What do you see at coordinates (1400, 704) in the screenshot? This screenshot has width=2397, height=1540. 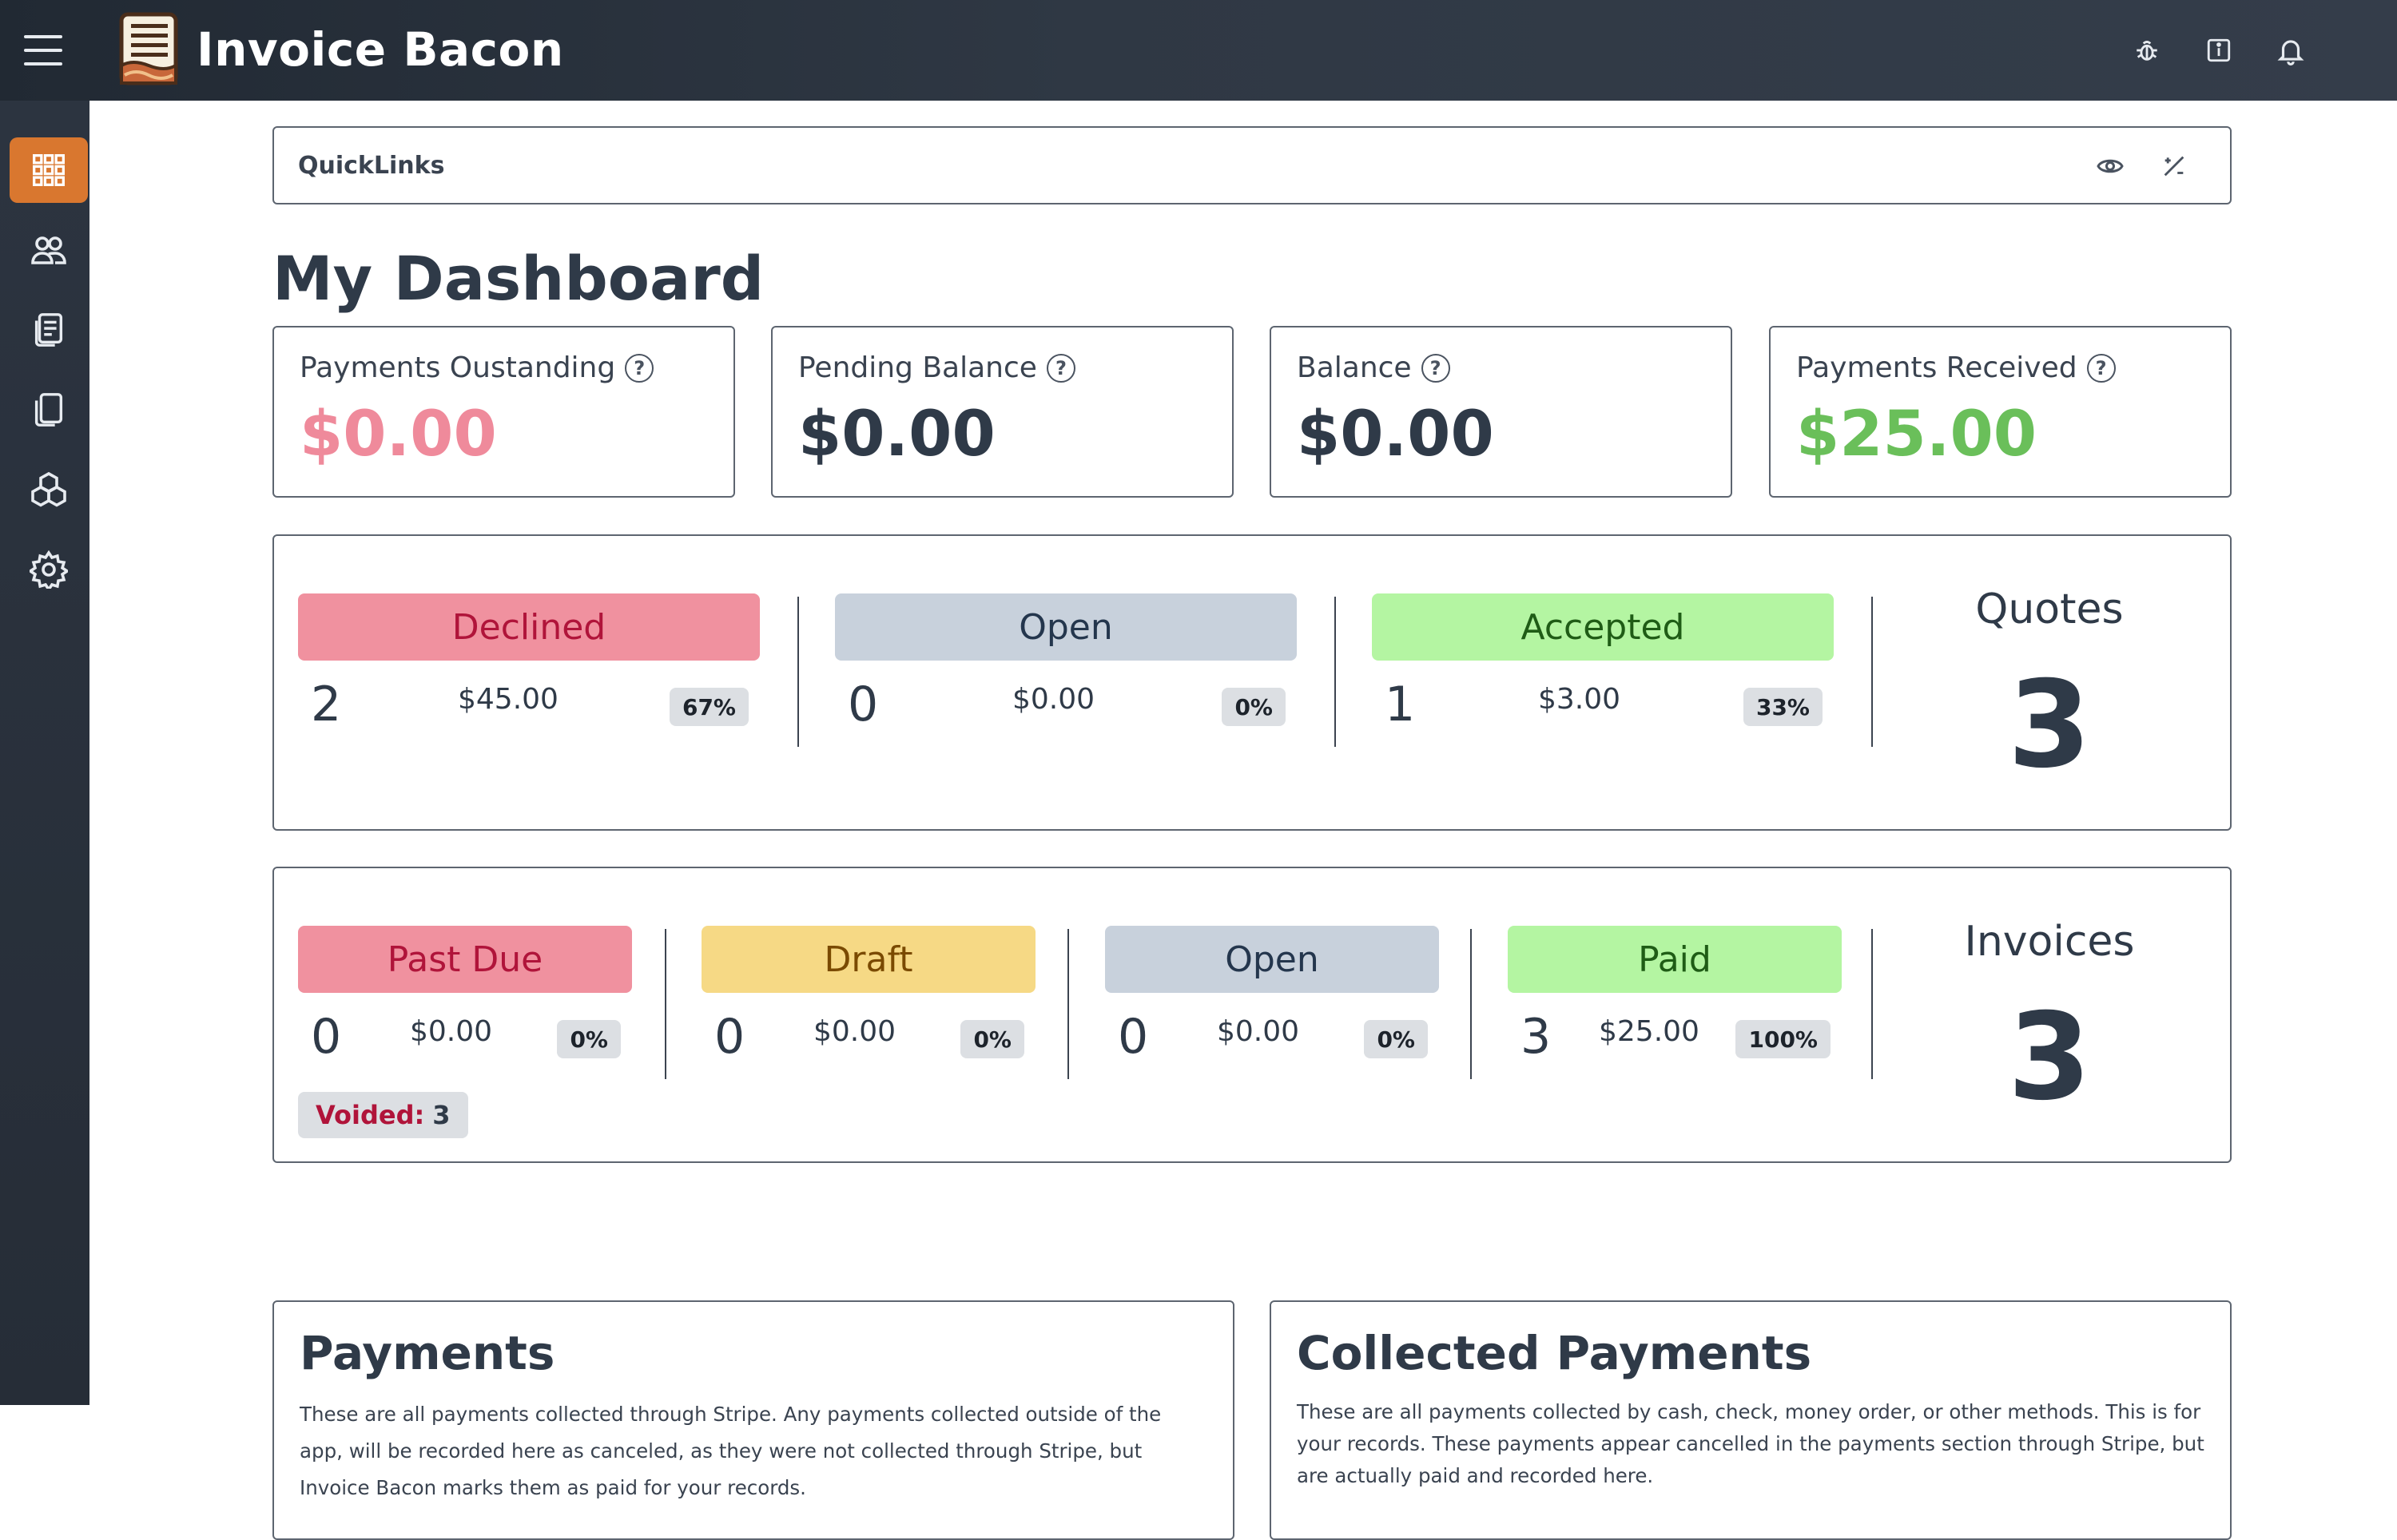 I see `status-count: 1` at bounding box center [1400, 704].